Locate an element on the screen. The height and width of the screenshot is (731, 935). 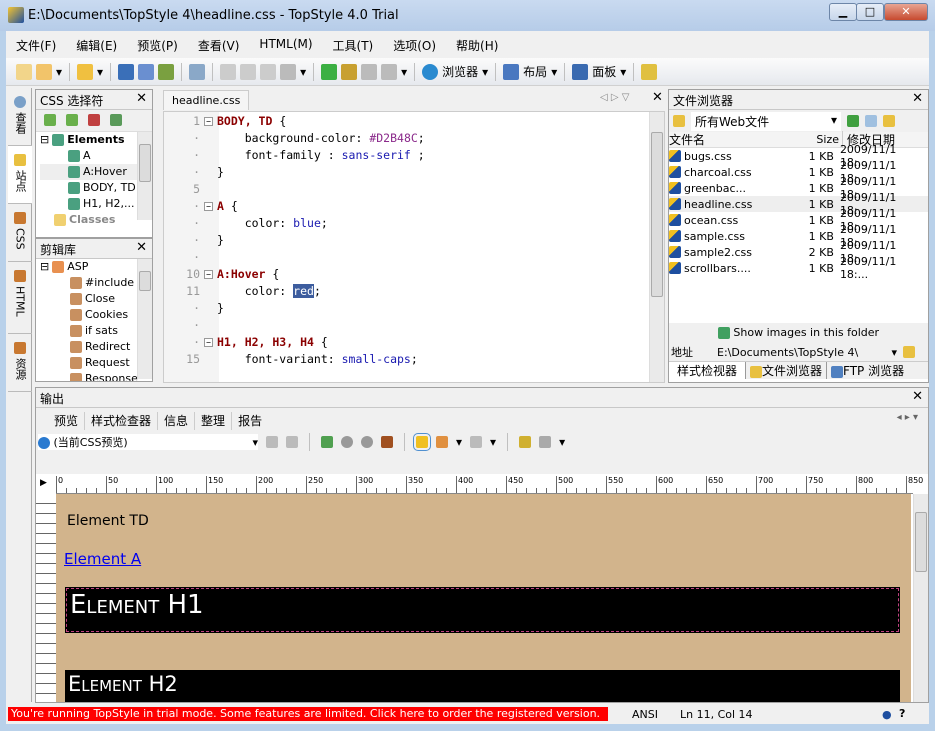
minimize-button: ▁ is located at coordinates (843, 12).